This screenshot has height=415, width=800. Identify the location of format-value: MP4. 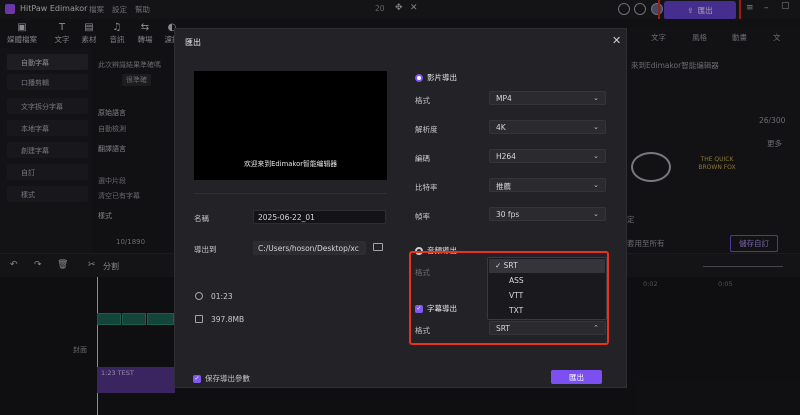
(504, 98).